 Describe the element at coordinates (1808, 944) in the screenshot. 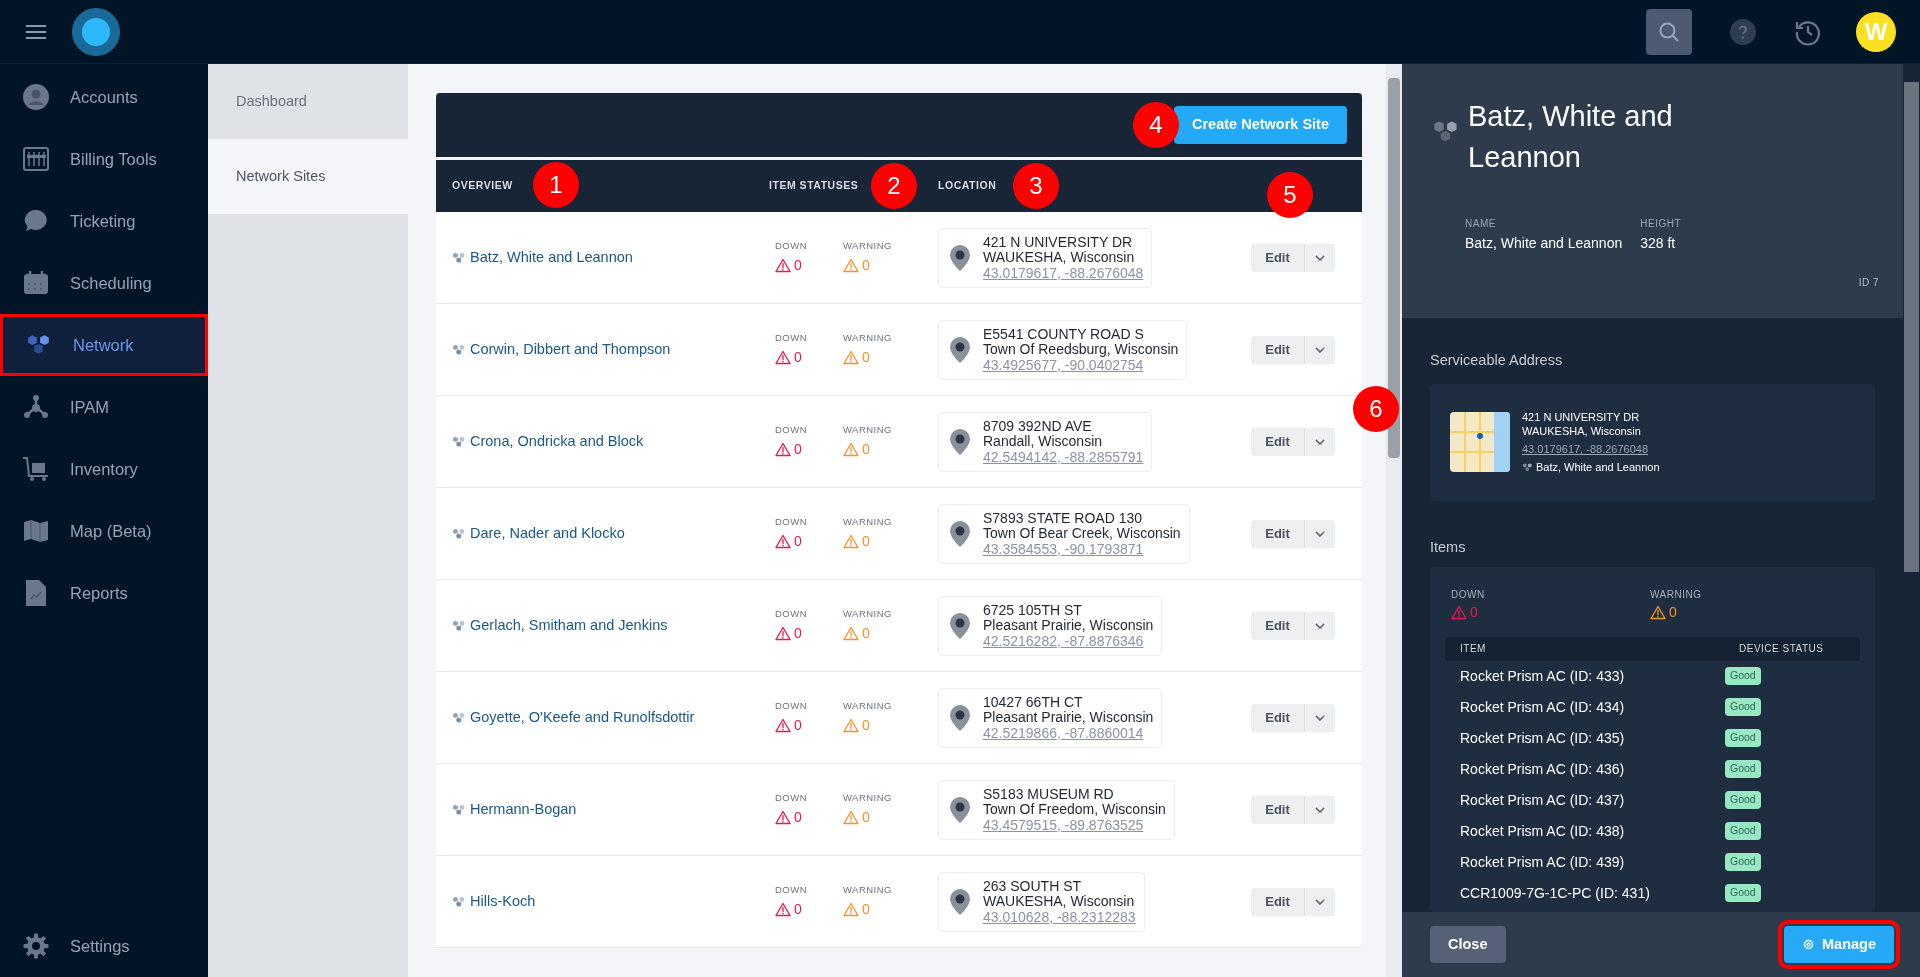

I see `gear-icon` at that location.